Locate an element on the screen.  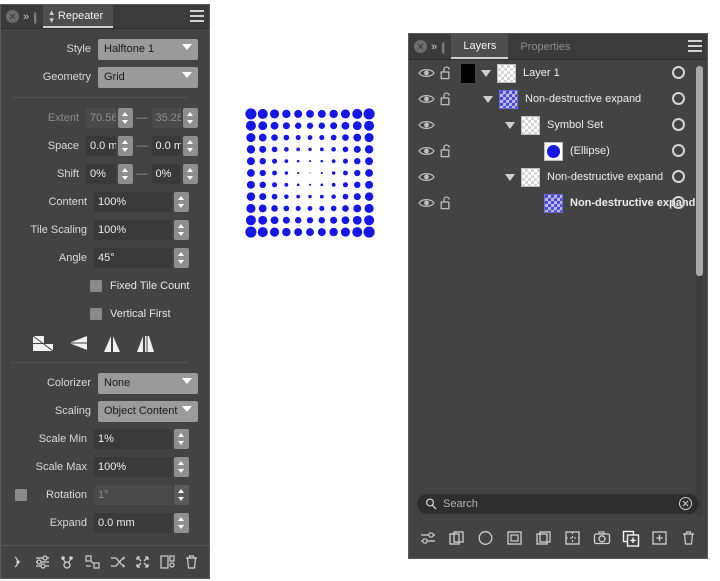
angle-input: 45° is located at coordinates (133, 258).